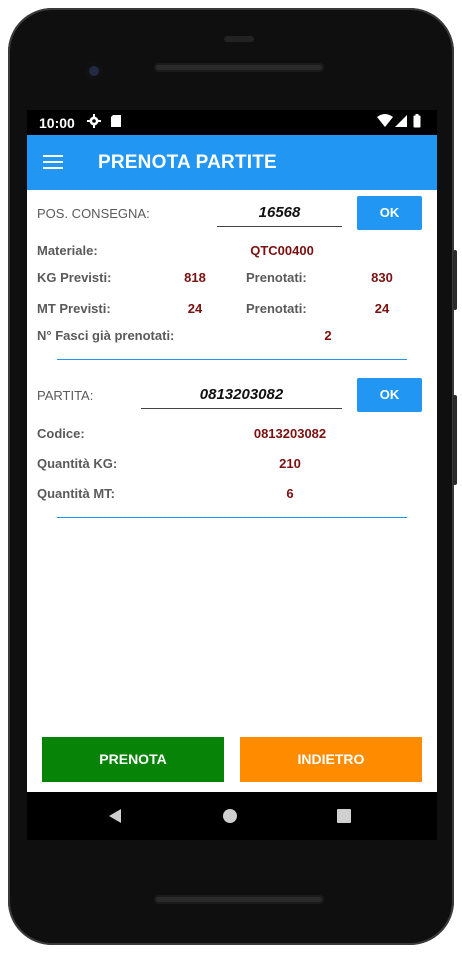  Describe the element at coordinates (389, 213) in the screenshot. I see `consegna-ok-button: OK` at that location.